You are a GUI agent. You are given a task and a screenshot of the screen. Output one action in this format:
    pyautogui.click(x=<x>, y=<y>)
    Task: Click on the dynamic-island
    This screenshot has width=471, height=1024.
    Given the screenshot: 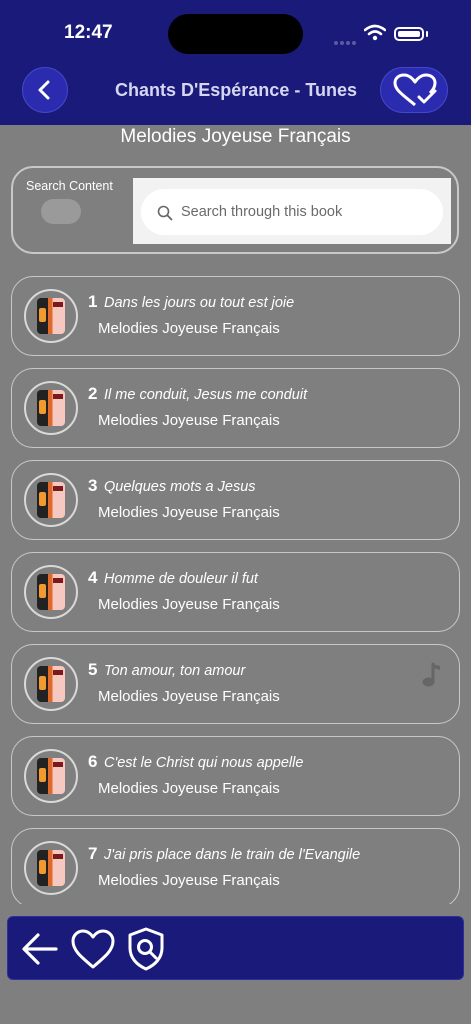 What is the action you would take?
    pyautogui.click(x=235, y=34)
    